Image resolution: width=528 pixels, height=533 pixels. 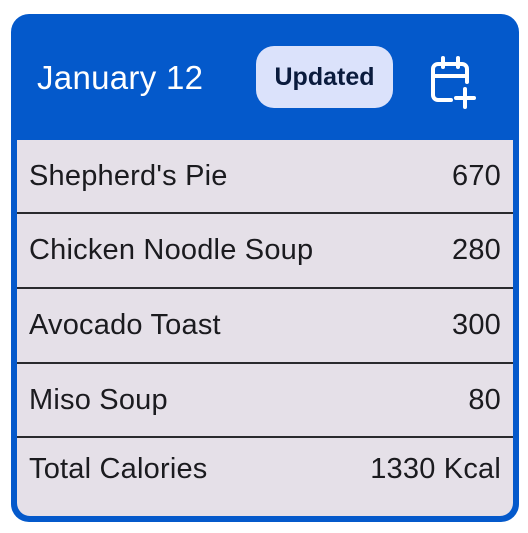 What do you see at coordinates (125, 325) in the screenshot?
I see `meal-name: Avocado Toast` at bounding box center [125, 325].